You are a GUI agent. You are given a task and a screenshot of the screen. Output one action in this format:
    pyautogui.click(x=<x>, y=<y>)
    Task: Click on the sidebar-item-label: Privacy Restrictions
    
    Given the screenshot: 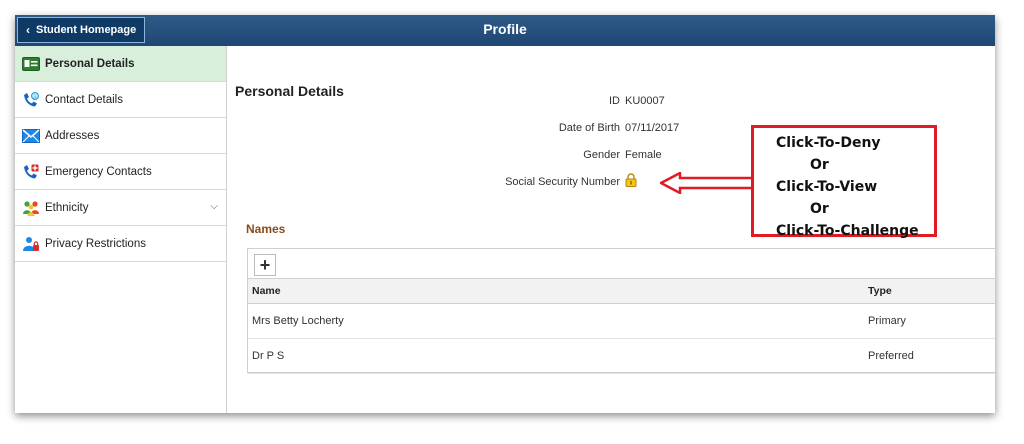 What is the action you would take?
    pyautogui.click(x=95, y=243)
    